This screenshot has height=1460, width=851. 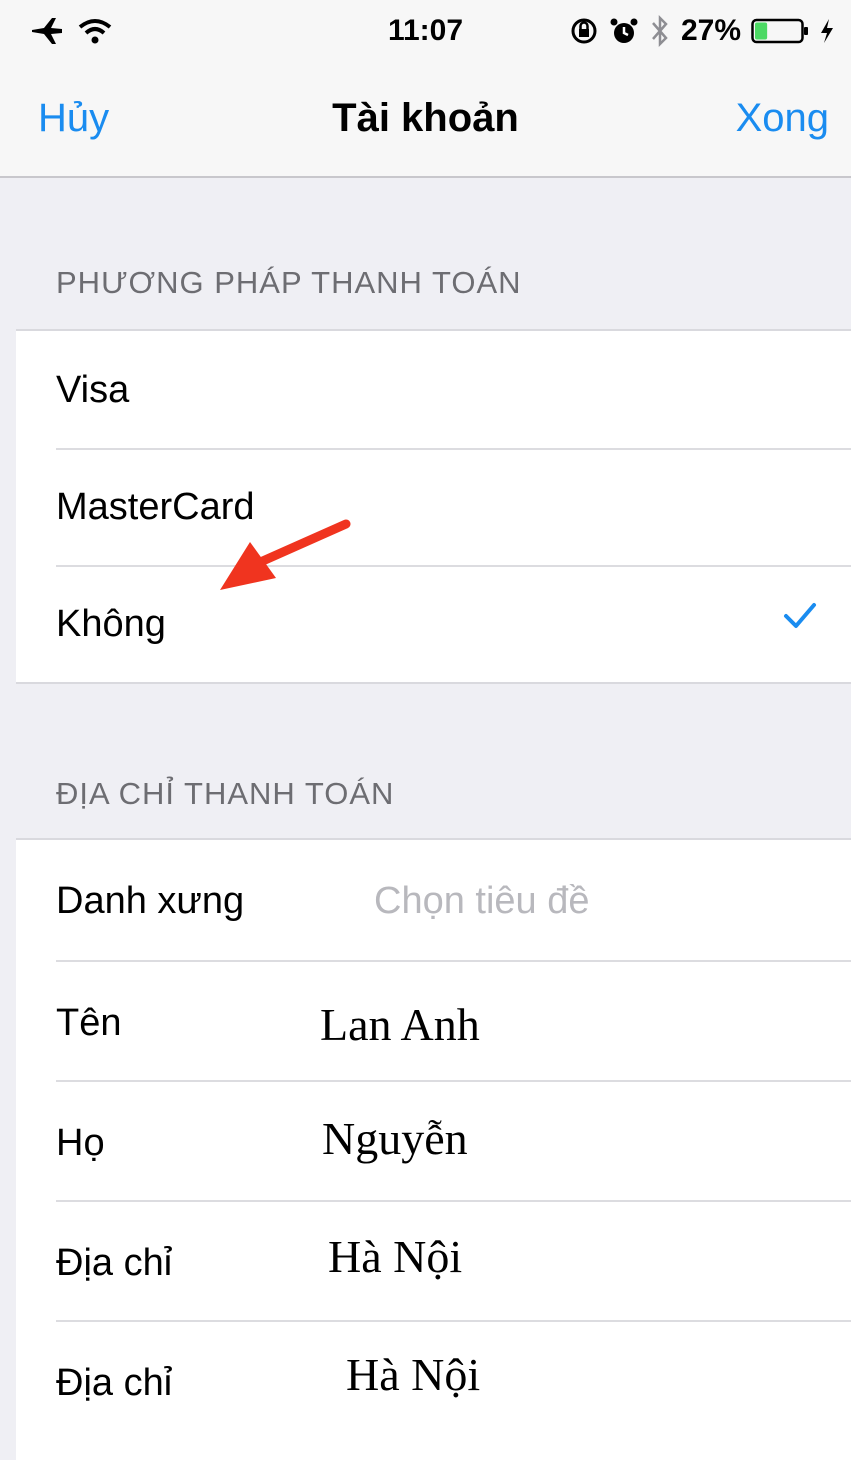 What do you see at coordinates (150, 901) in the screenshot?
I see `salutation-label: Danh xưng` at bounding box center [150, 901].